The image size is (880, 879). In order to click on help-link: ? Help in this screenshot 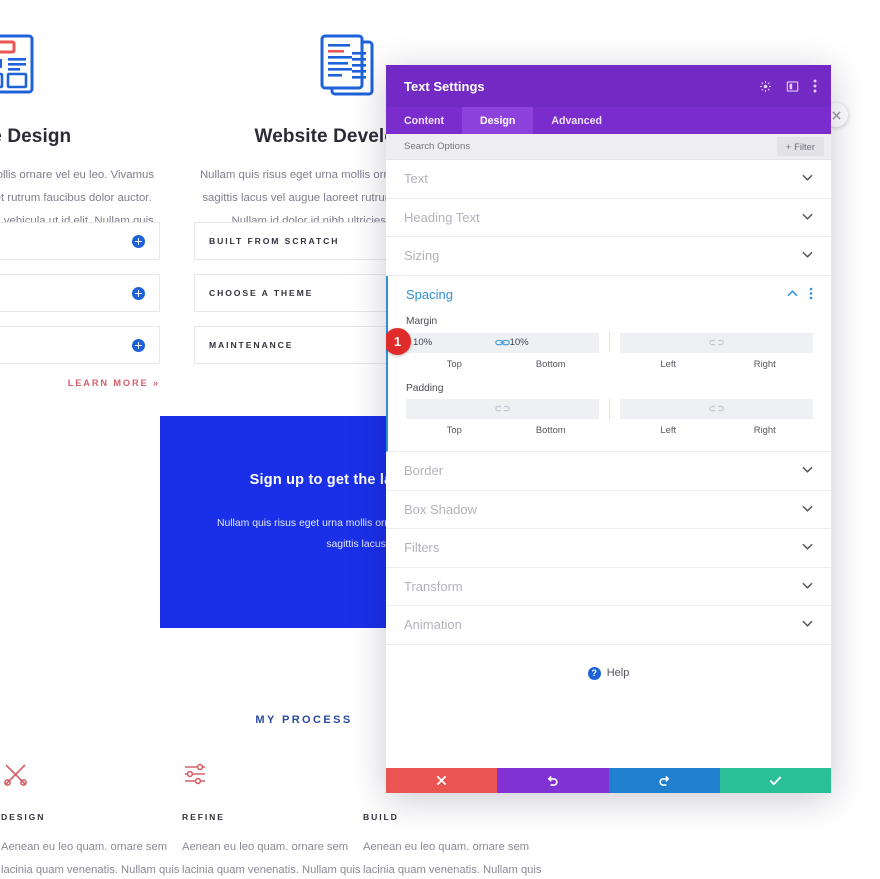, I will do `click(608, 662)`.